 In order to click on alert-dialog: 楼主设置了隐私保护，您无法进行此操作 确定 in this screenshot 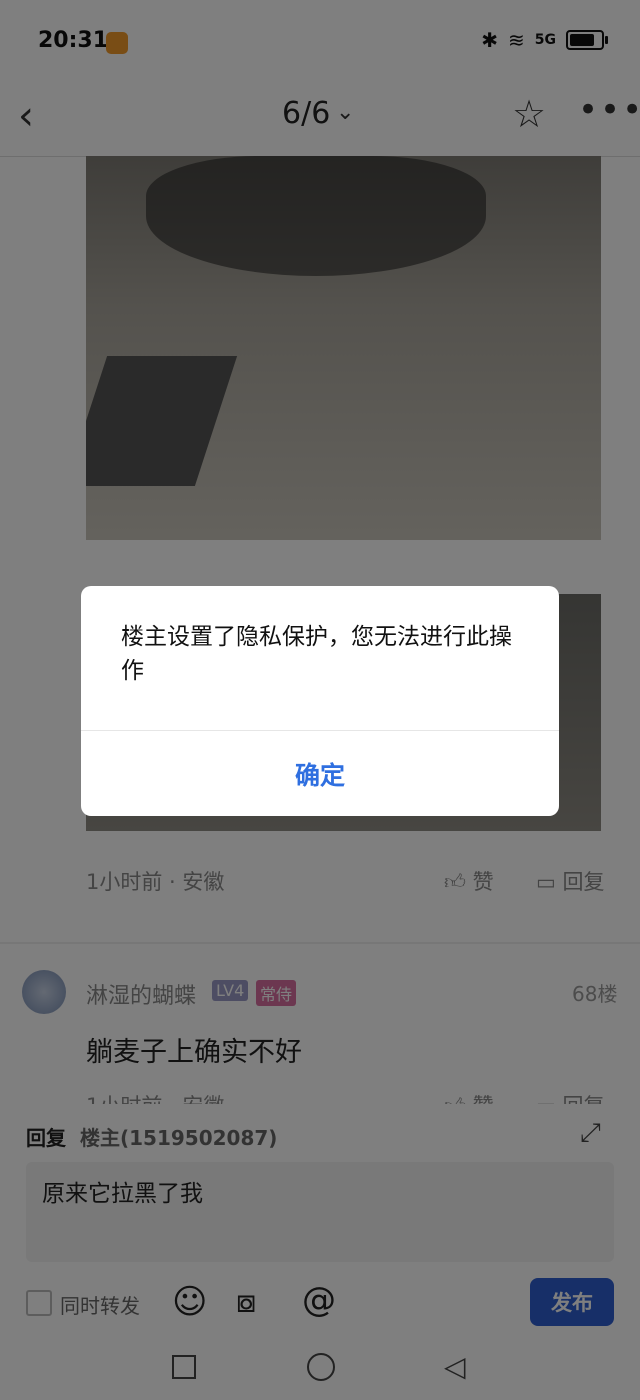, I will do `click(320, 701)`.